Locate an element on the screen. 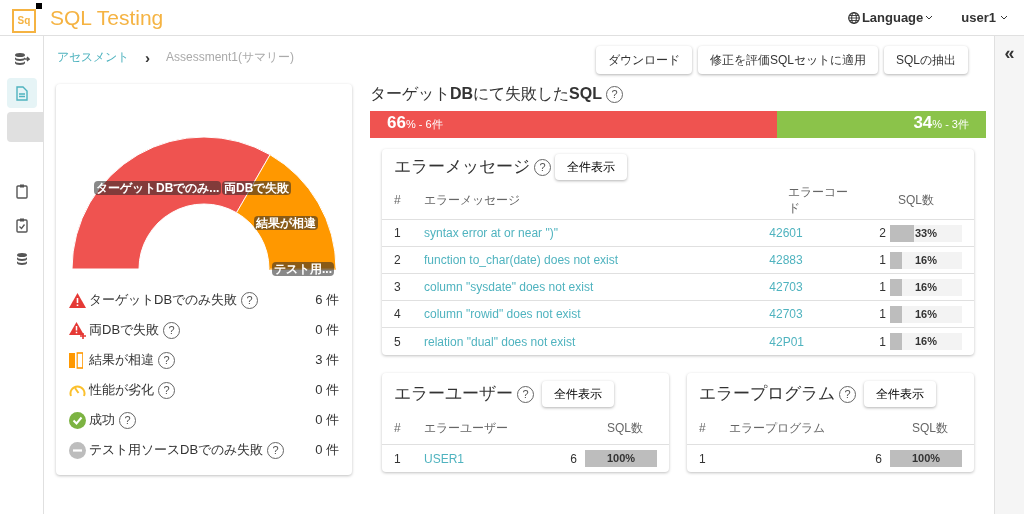  legend-label: テスト用ソースDBでのみ失敗 is located at coordinates (176, 450).